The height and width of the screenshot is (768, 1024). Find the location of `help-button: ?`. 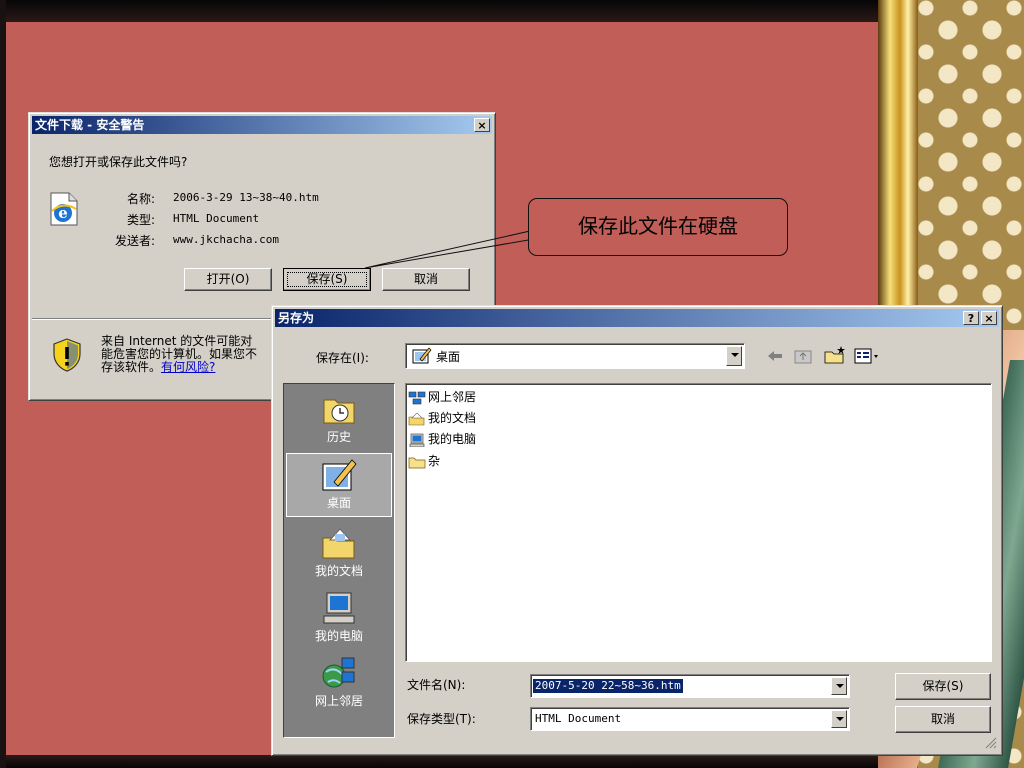

help-button: ? is located at coordinates (971, 318).